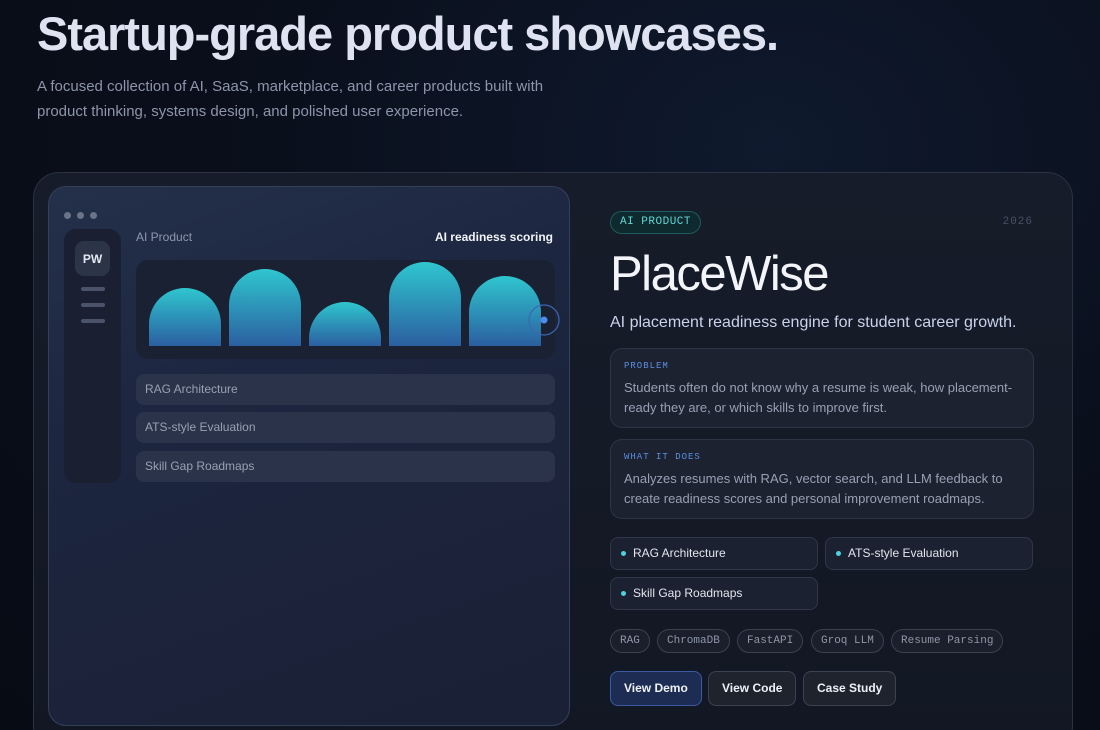 The width and height of the screenshot is (1100, 730). Describe the element at coordinates (679, 553) in the screenshot. I see `feature-label: RAG Architecture` at that location.